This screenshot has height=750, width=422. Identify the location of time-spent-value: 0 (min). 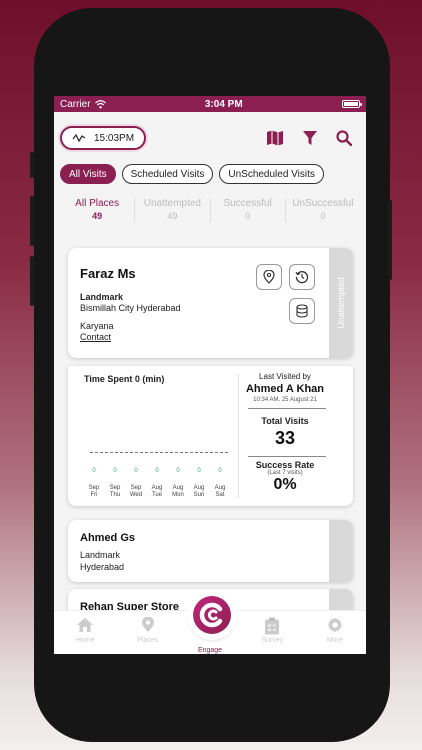
(149, 379).